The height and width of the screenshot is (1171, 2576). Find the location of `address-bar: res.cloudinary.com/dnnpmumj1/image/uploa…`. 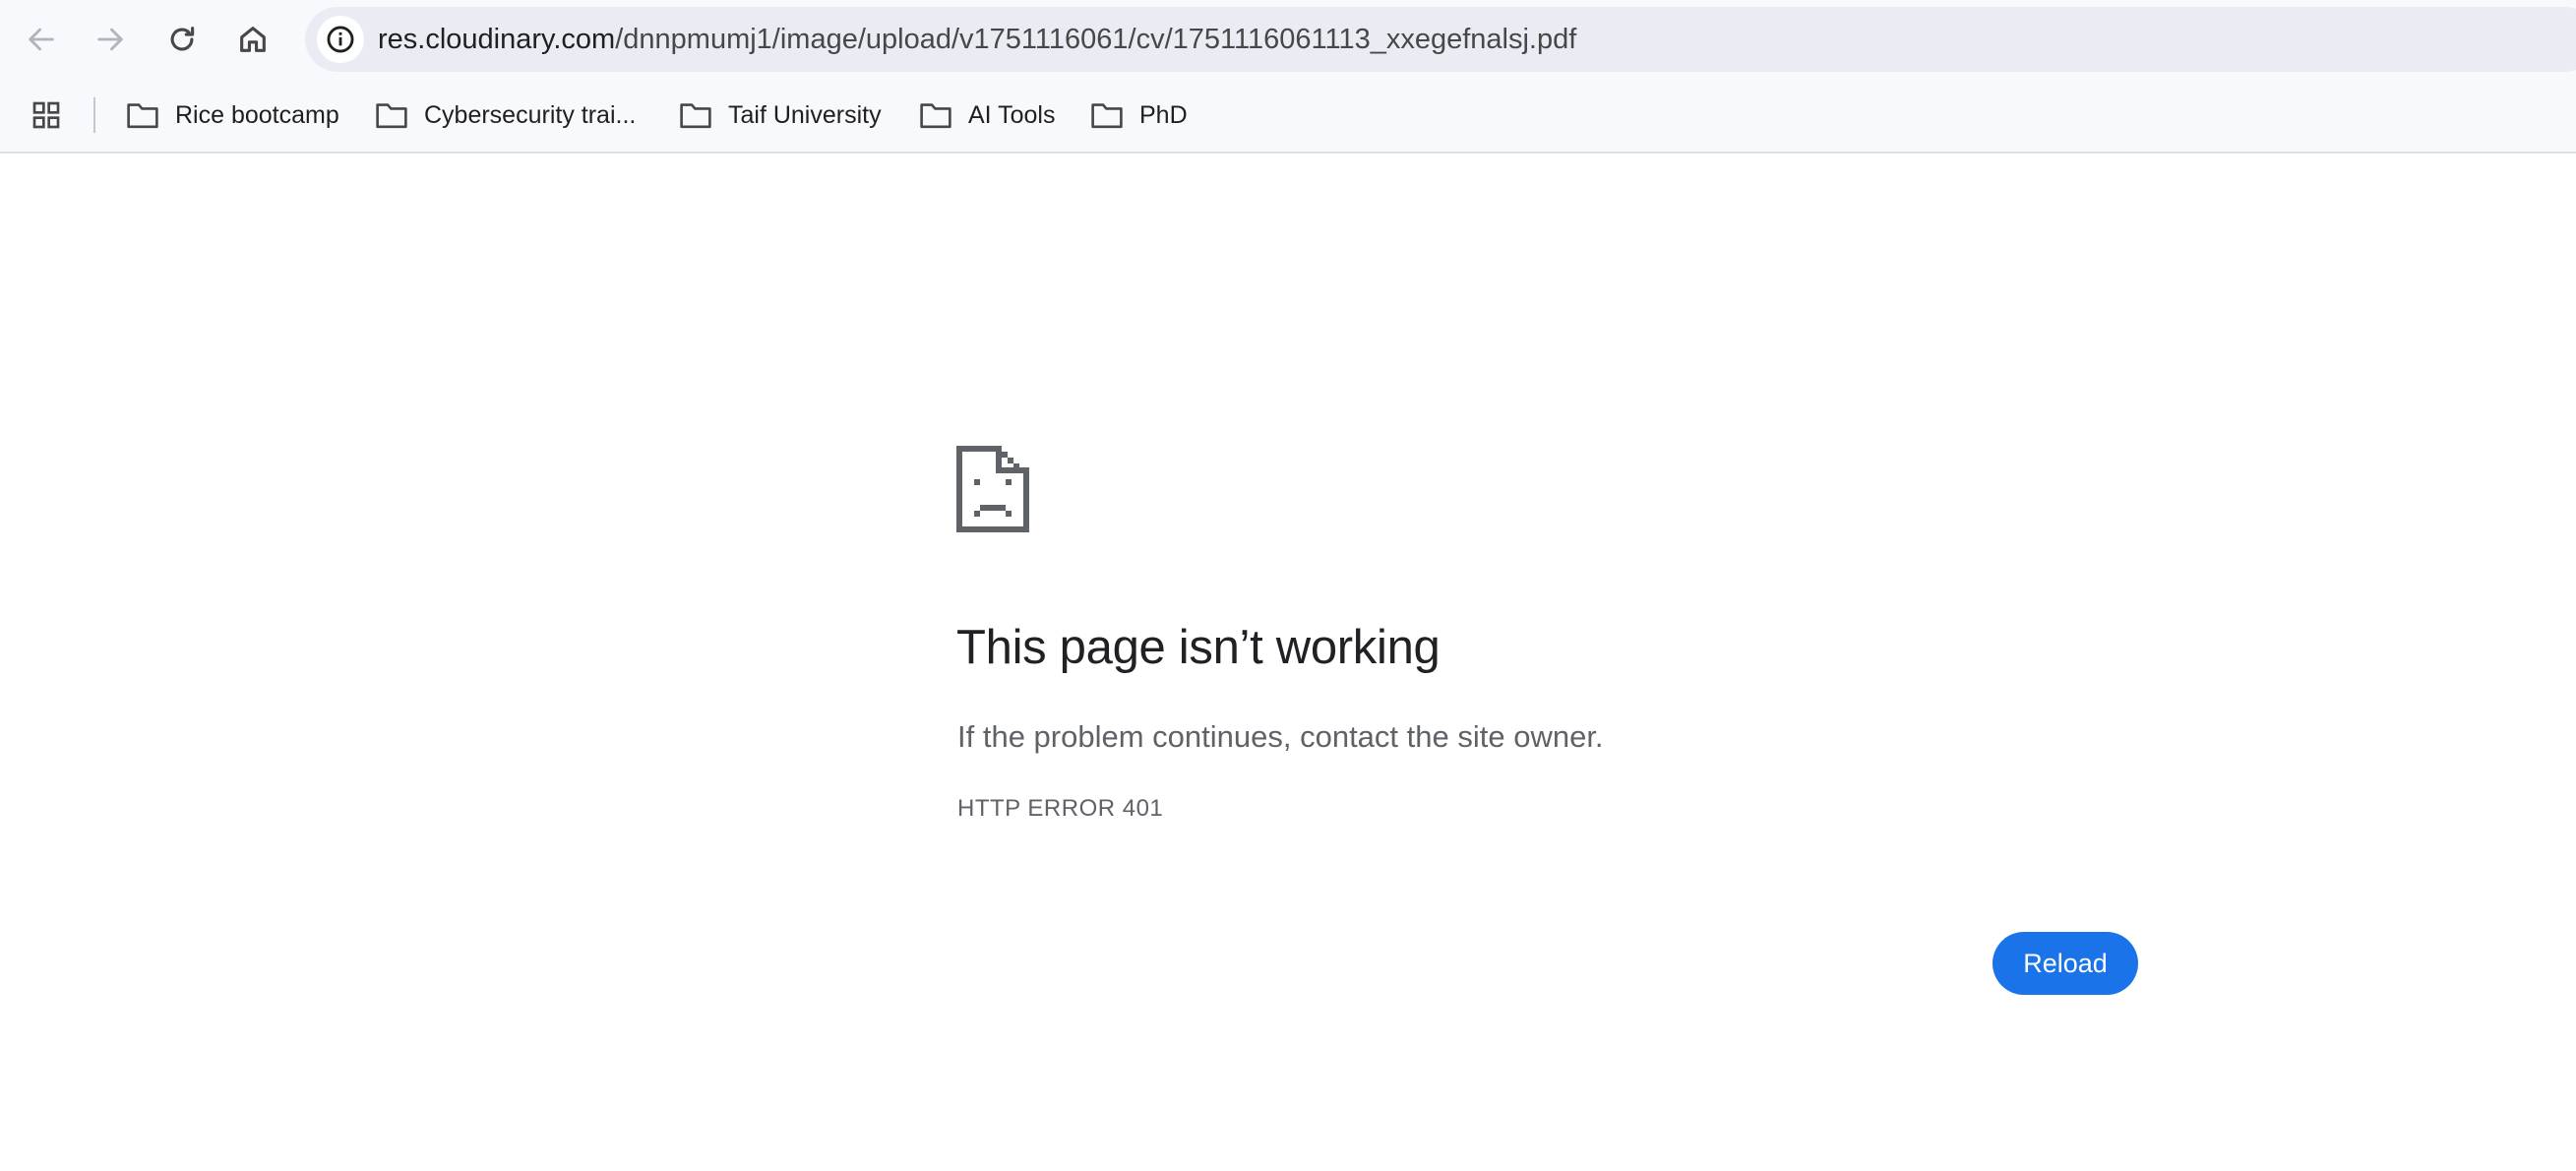

address-bar: res.cloudinary.com/dnnpmumj1/image/uploa… is located at coordinates (1440, 39).